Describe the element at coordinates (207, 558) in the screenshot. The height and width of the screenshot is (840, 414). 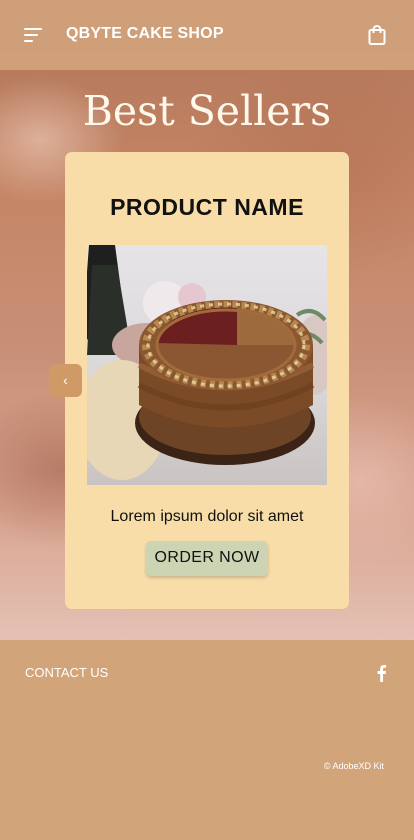
I see `order-now-button: ORDER NOW` at that location.